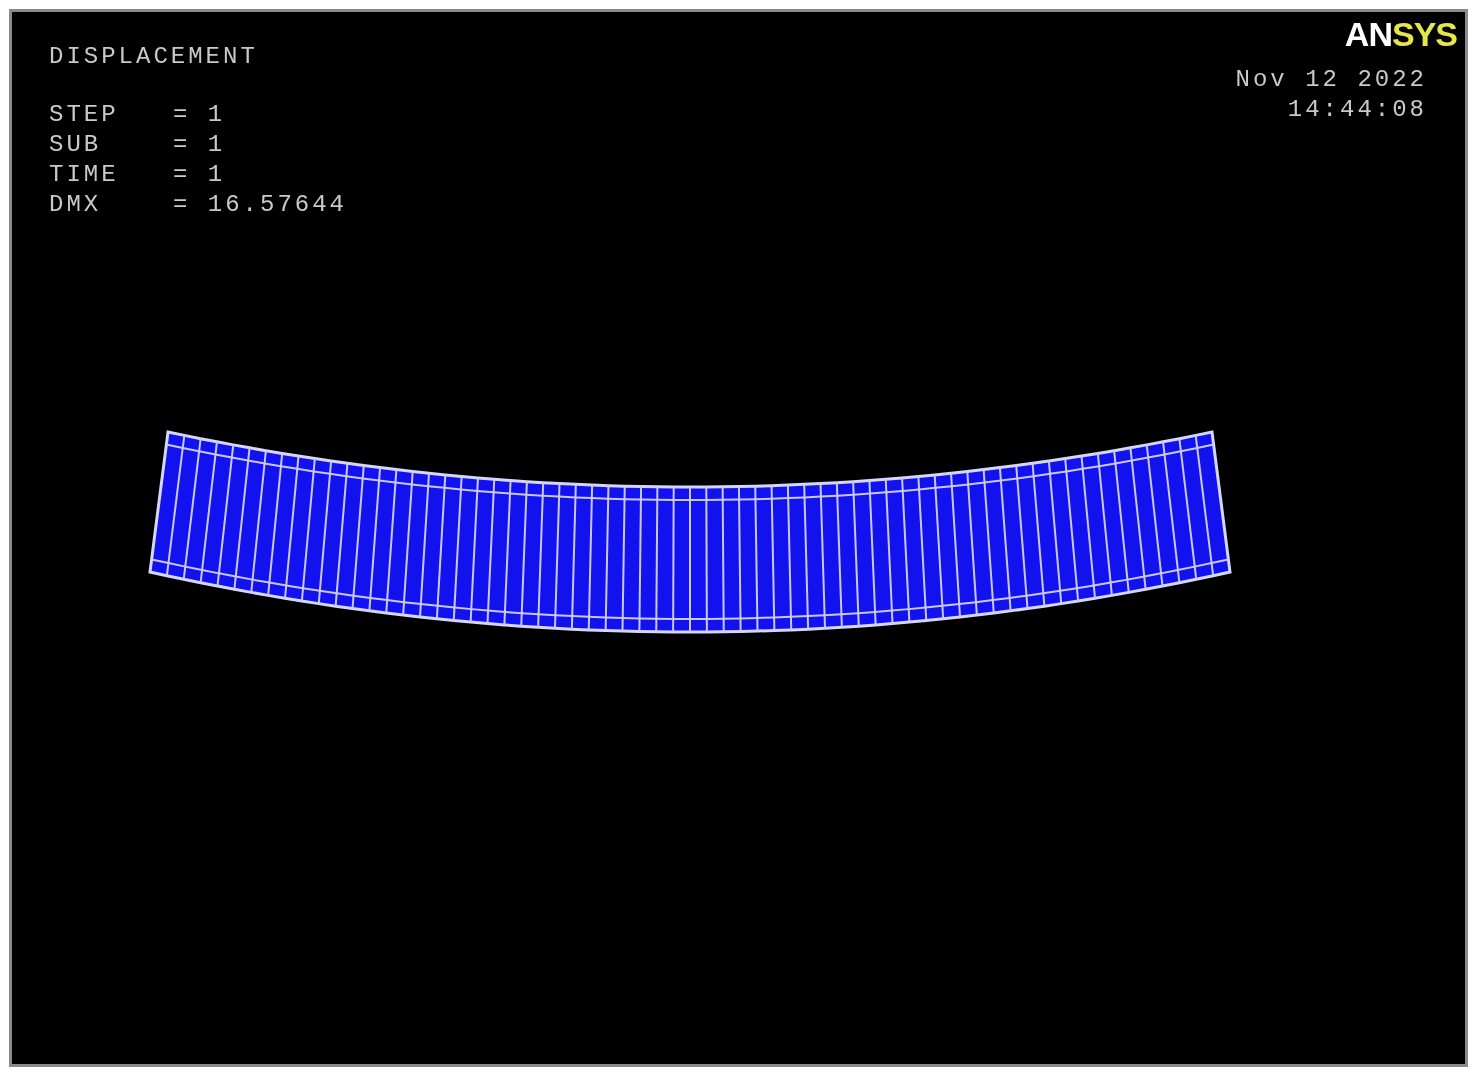 This screenshot has height=1075, width=1476. What do you see at coordinates (84, 115) in the screenshot?
I see `result-label: STEP` at bounding box center [84, 115].